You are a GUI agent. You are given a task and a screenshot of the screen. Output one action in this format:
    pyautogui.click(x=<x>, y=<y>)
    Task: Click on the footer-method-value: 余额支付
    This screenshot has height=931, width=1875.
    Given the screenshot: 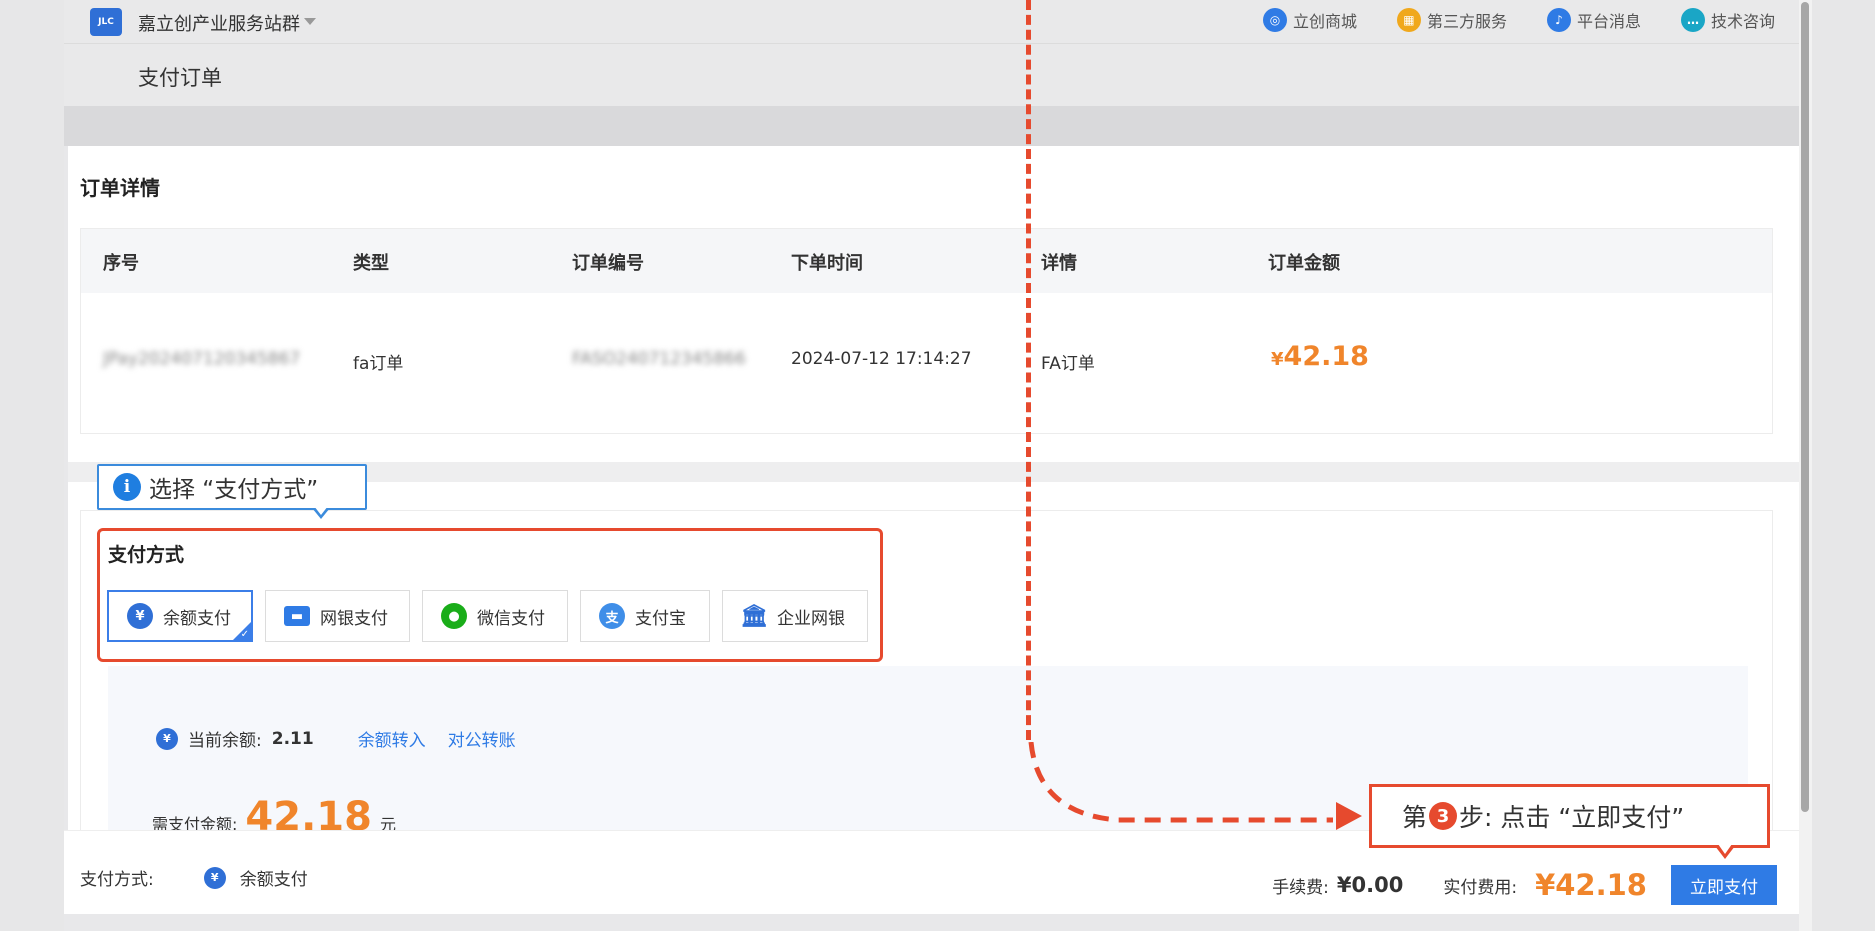 What is the action you would take?
    pyautogui.click(x=273, y=880)
    